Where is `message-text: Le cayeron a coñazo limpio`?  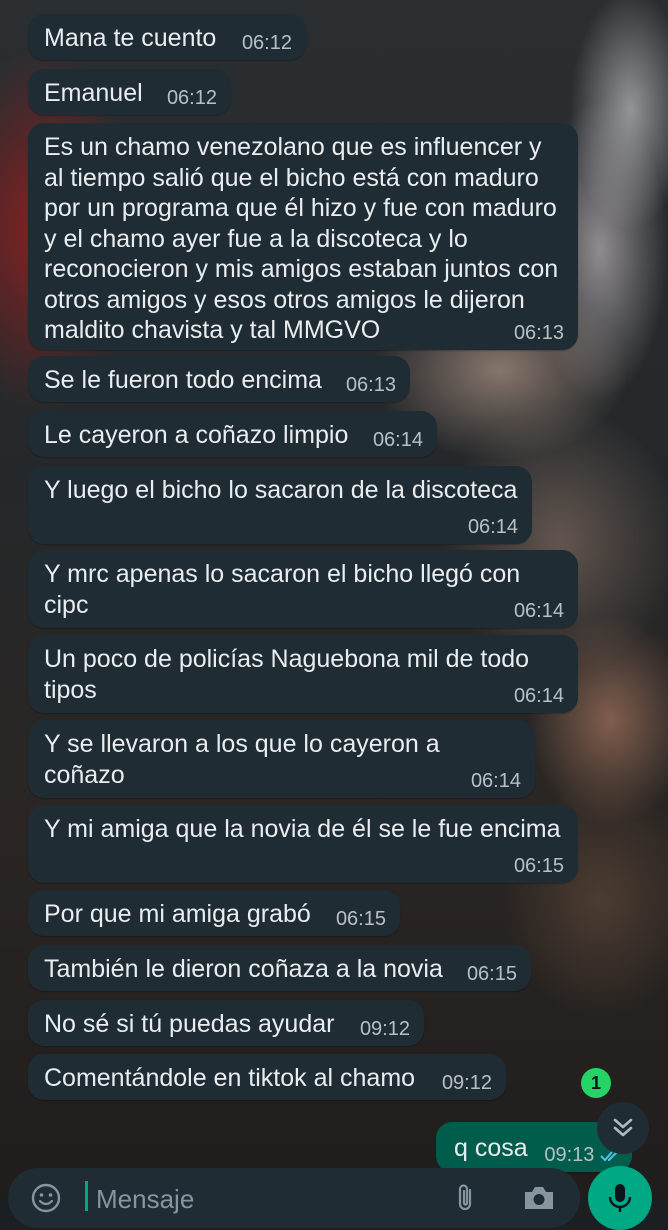
message-text: Le cayeron a coñazo limpio is located at coordinates (196, 435).